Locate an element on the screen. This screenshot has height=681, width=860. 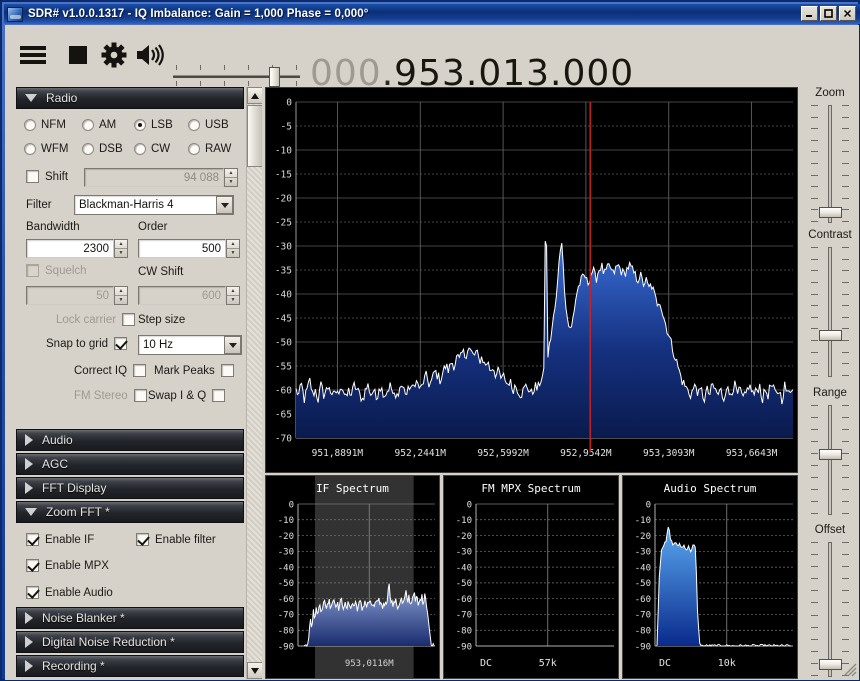
mode-radio-dsb: DSB is located at coordinates (102, 149).